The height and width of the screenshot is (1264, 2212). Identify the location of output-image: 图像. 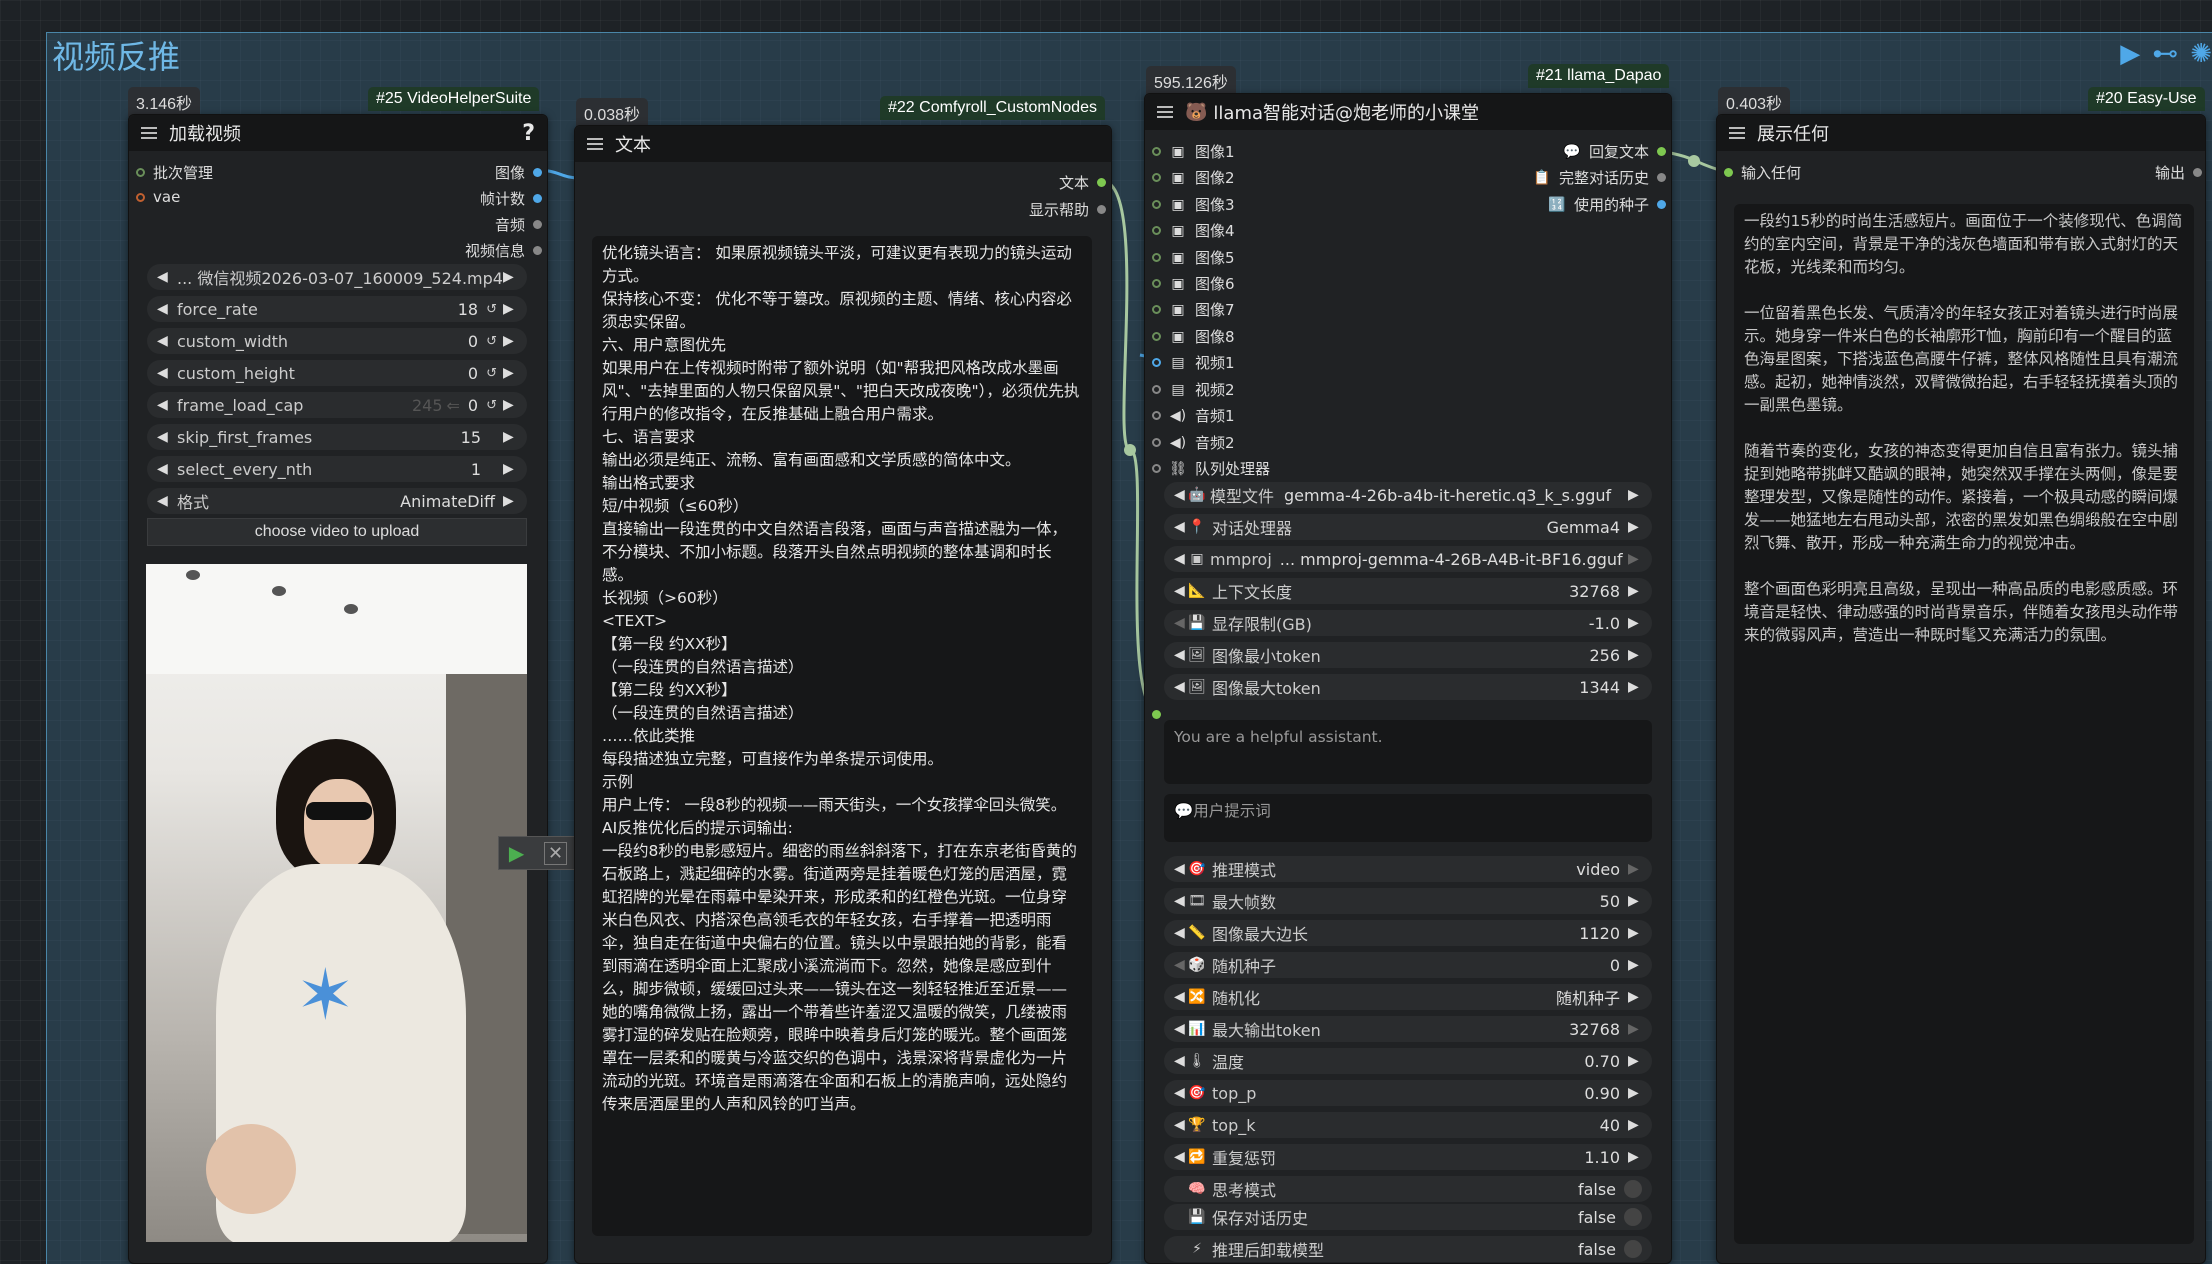
(481, 172).